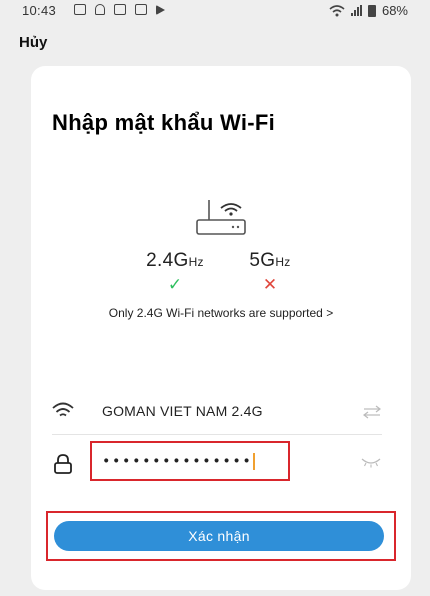 The height and width of the screenshot is (596, 430). Describe the element at coordinates (33, 42) in the screenshot. I see `cancel-button: Hủy` at that location.